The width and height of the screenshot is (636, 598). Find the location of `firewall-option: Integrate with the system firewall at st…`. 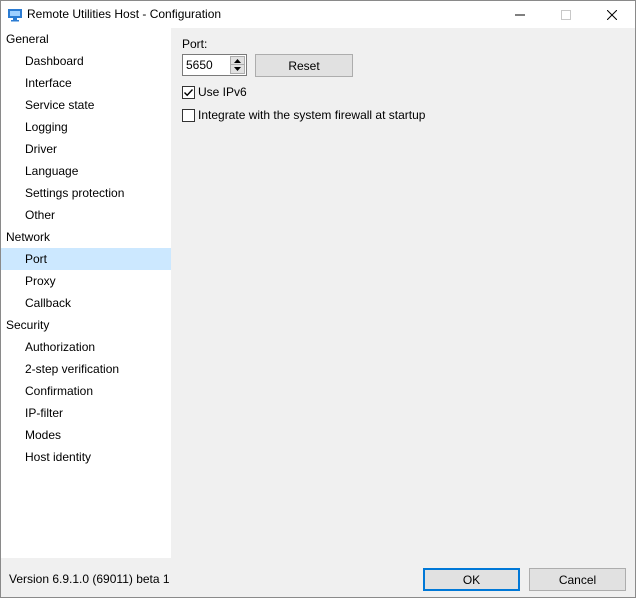

firewall-option: Integrate with the system firewall at st… is located at coordinates (303, 115).